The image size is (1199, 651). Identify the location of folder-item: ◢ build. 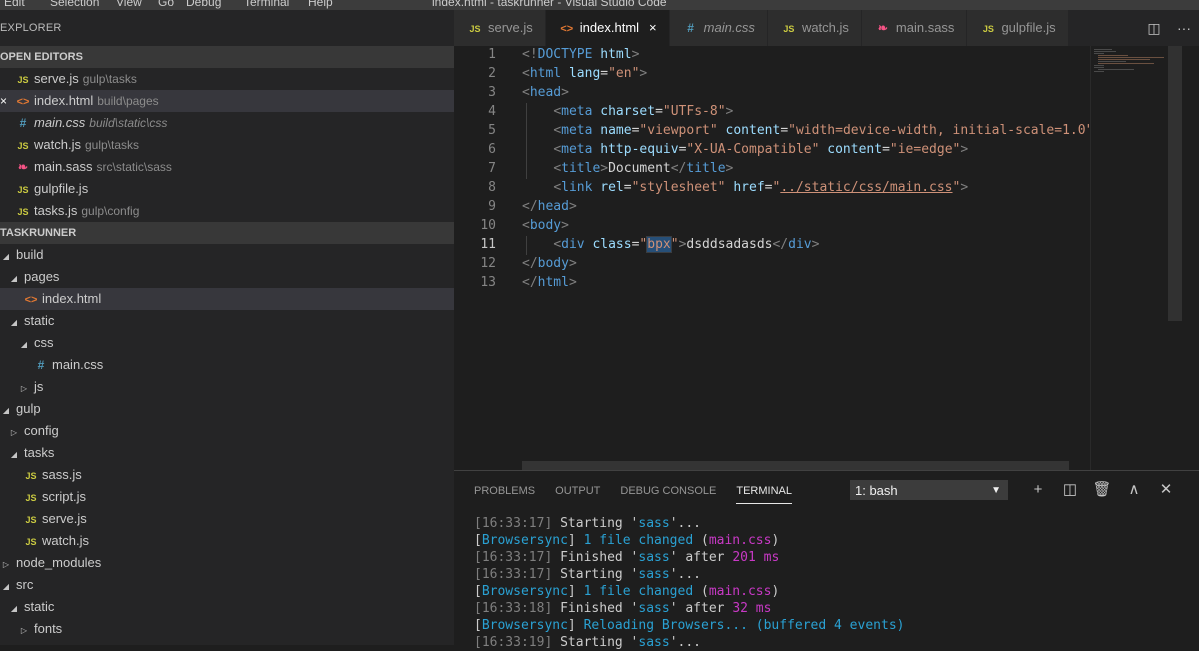
(227, 255).